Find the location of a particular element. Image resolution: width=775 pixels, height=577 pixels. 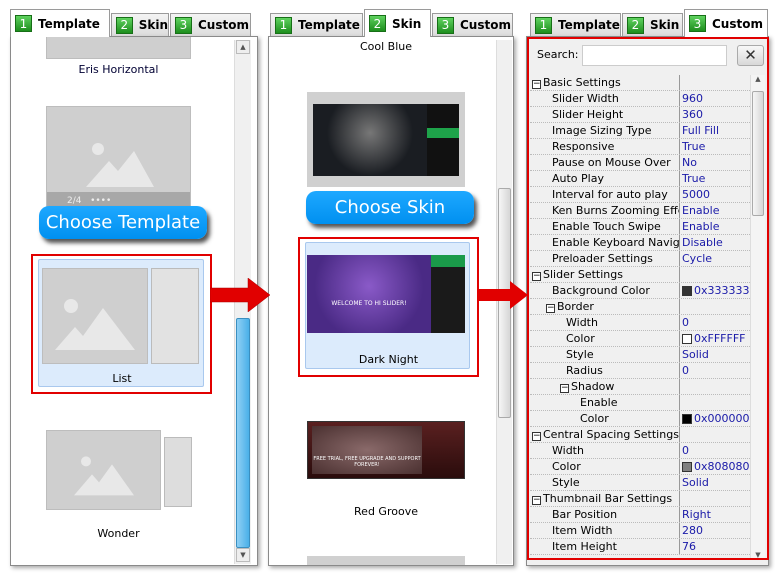

template-label: Eris Horizontal is located at coordinates (118, 69).